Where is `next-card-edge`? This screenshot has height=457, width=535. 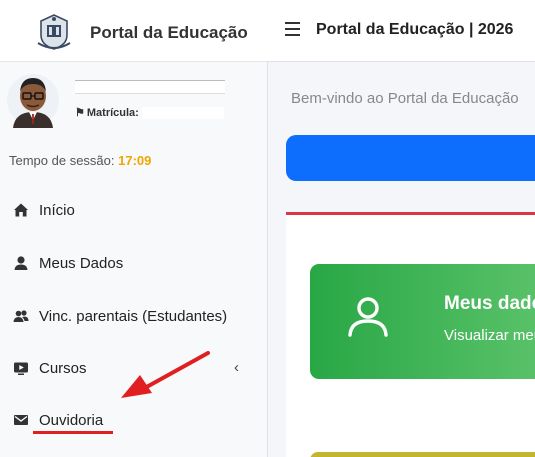
next-card-edge is located at coordinates (422, 454).